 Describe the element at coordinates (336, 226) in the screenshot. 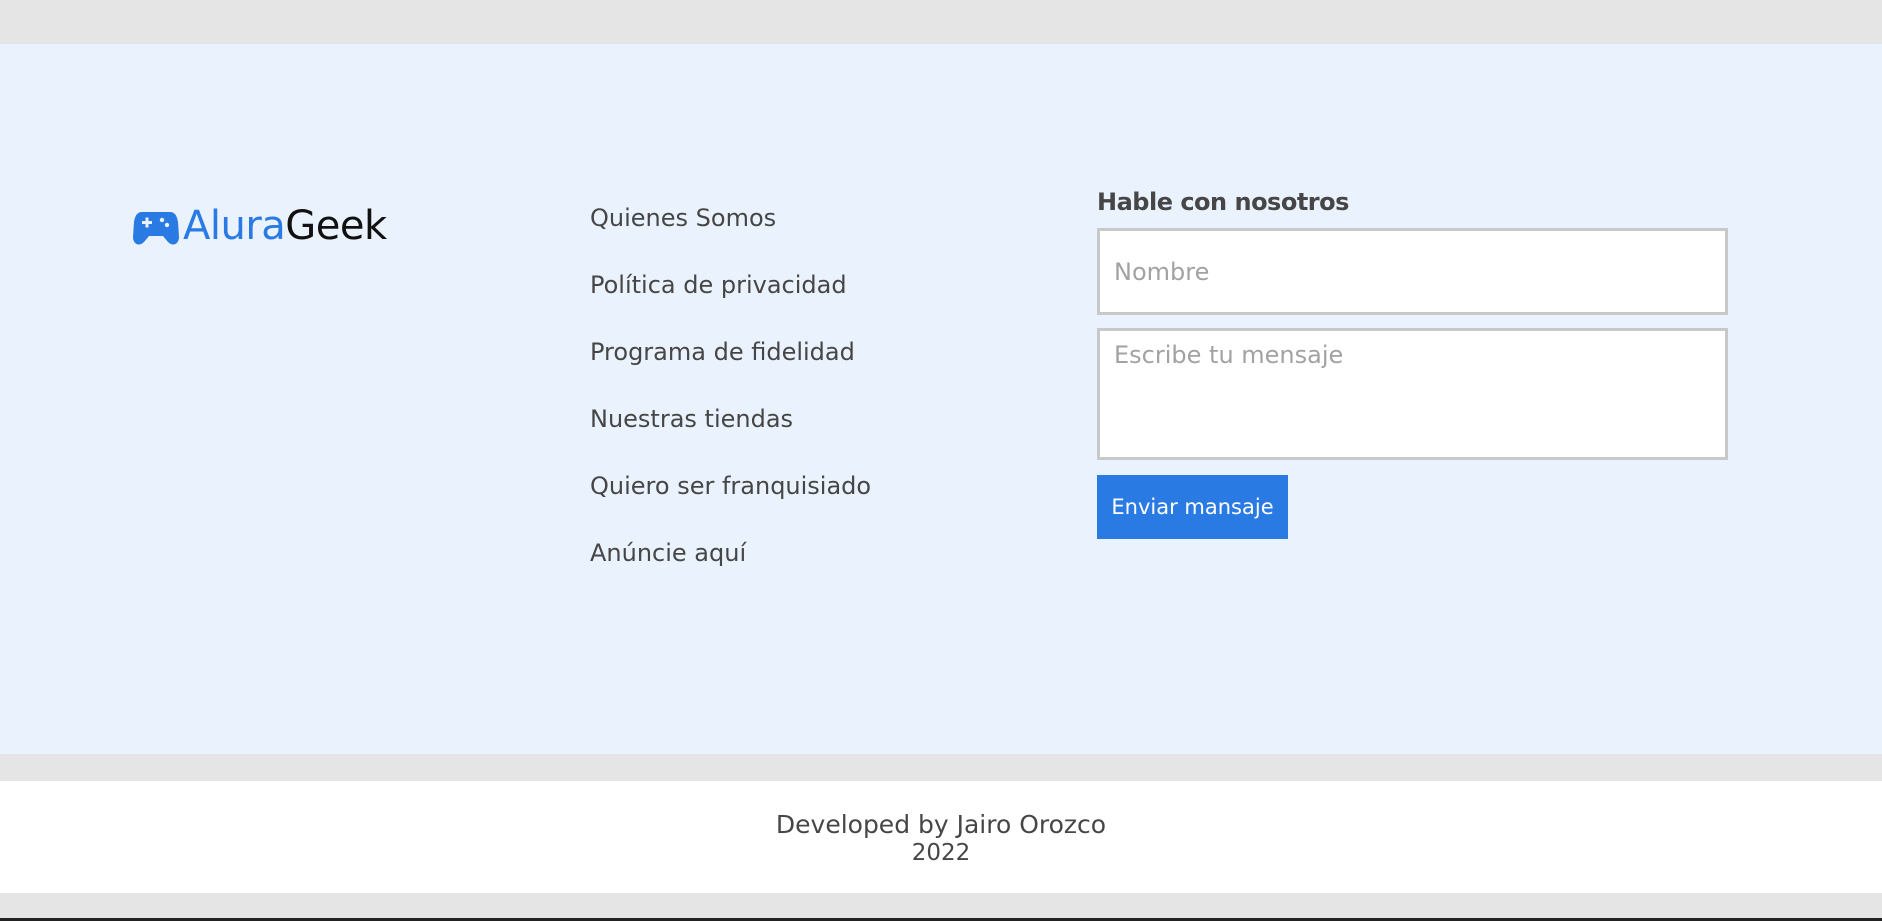

I see `logo-text-geek: Geek` at that location.